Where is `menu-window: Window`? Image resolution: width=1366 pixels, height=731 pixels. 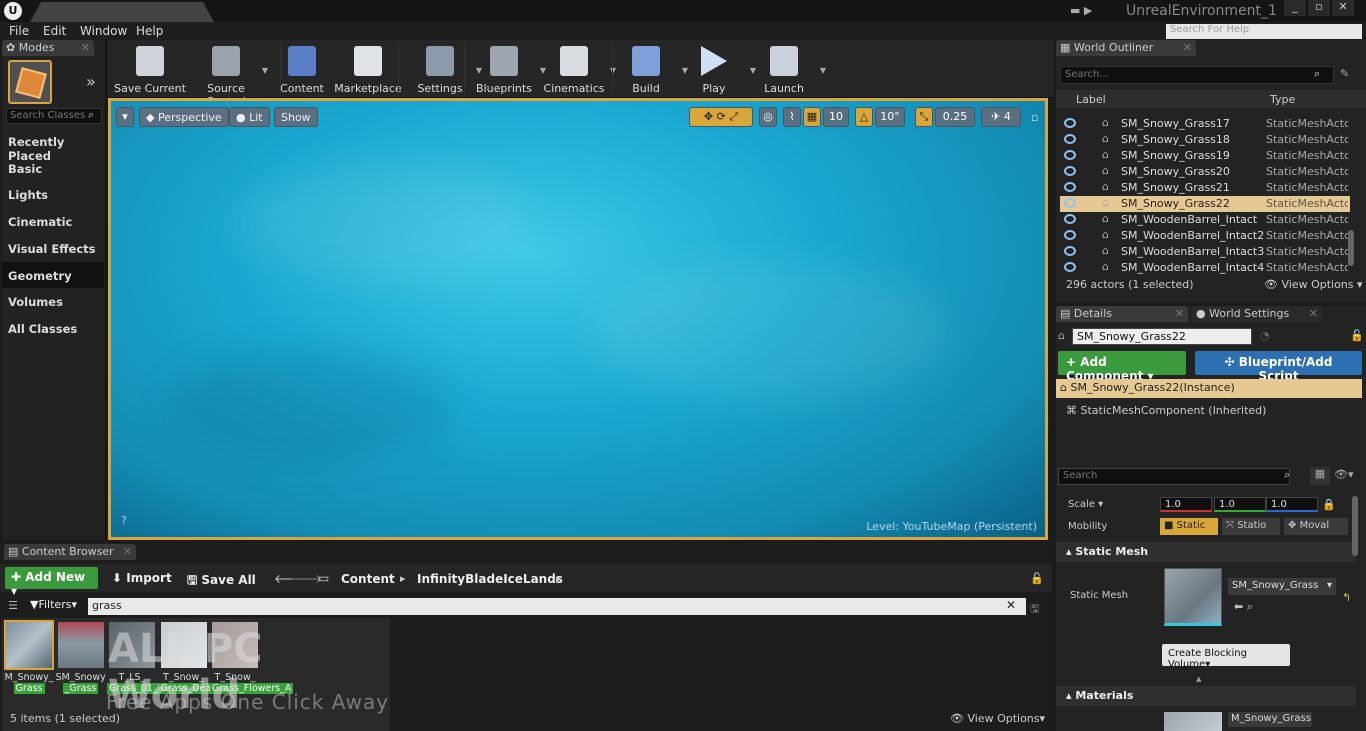
menu-window: Window is located at coordinates (103, 31).